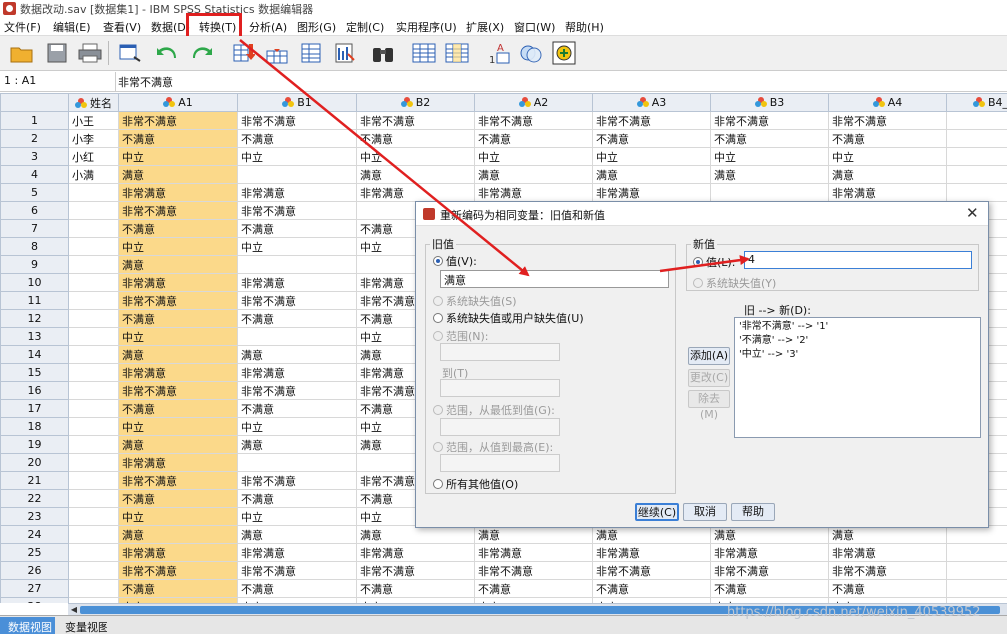  I want to click on row-header: 2, so click(34, 138).